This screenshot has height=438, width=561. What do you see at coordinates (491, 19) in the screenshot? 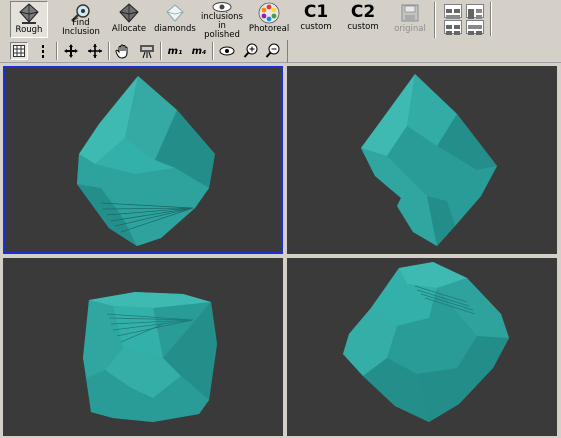
I see `layout-separator` at bounding box center [491, 19].